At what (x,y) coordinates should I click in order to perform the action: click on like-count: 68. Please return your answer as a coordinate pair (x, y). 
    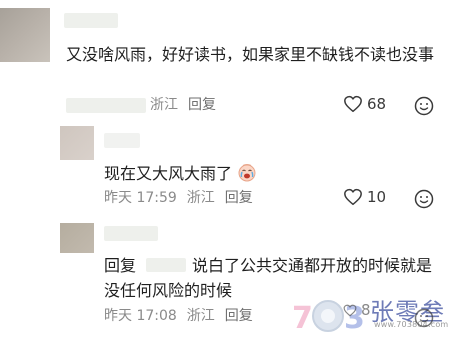
    Looking at the image, I should click on (377, 104).